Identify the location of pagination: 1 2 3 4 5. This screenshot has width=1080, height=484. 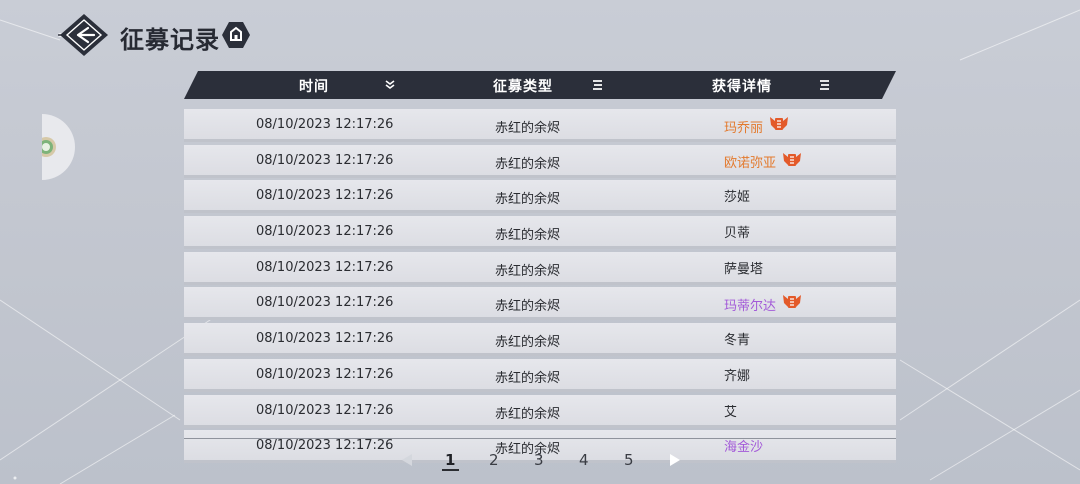
(540, 461).